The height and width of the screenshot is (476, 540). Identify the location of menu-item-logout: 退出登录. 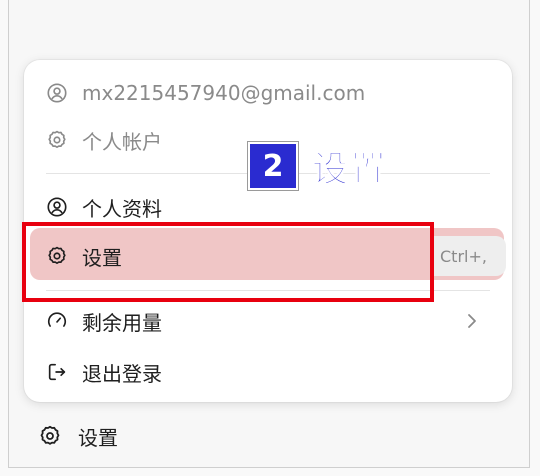
(268, 372).